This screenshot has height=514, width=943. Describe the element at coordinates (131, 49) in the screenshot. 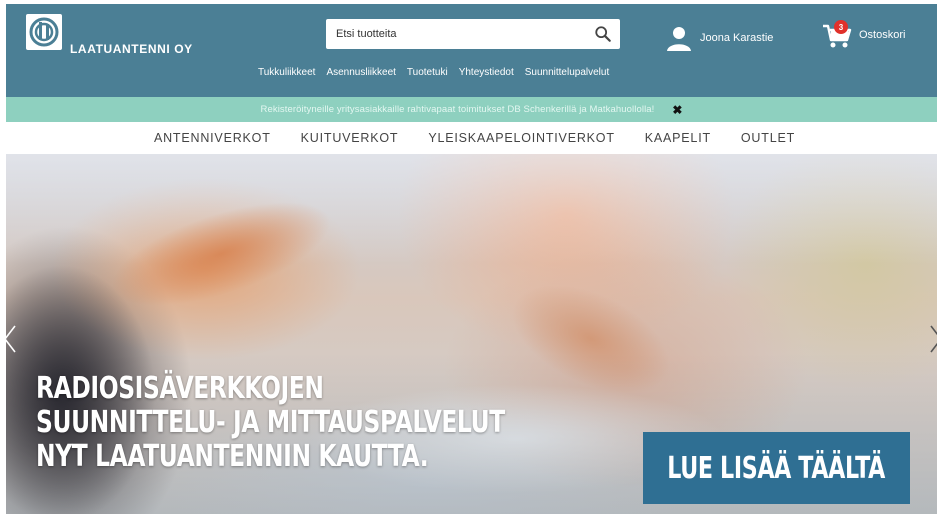

I see `company-name: LAATUANTENNI OY` at that location.